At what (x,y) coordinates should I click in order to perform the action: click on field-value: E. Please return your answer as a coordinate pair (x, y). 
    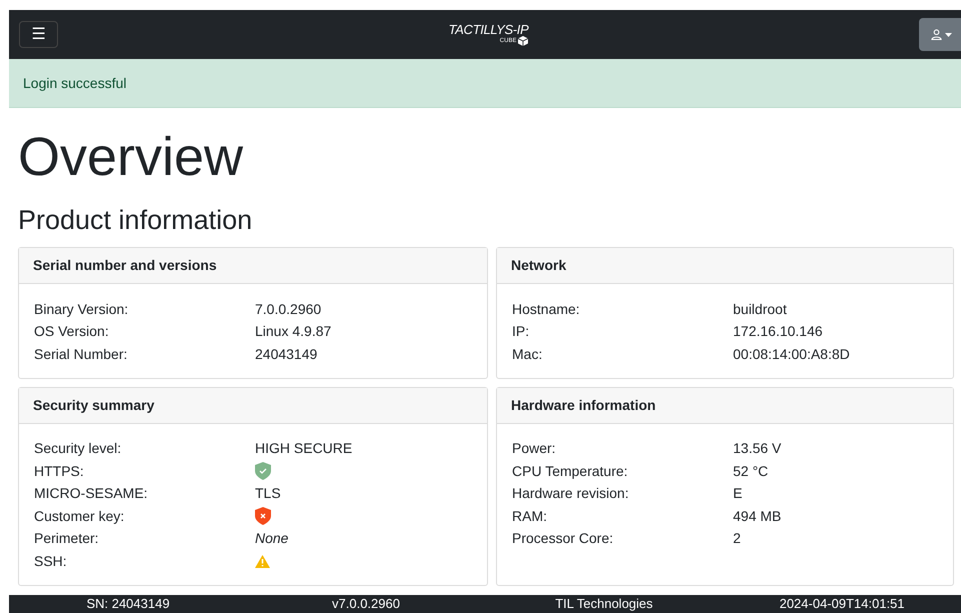
    Looking at the image, I should click on (737, 494).